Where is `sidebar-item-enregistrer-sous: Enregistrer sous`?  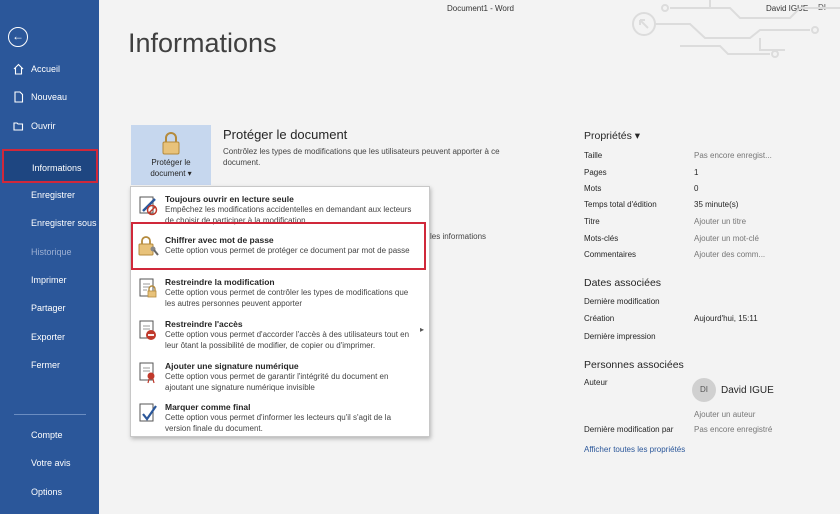 sidebar-item-enregistrer-sous: Enregistrer sous is located at coordinates (49, 223).